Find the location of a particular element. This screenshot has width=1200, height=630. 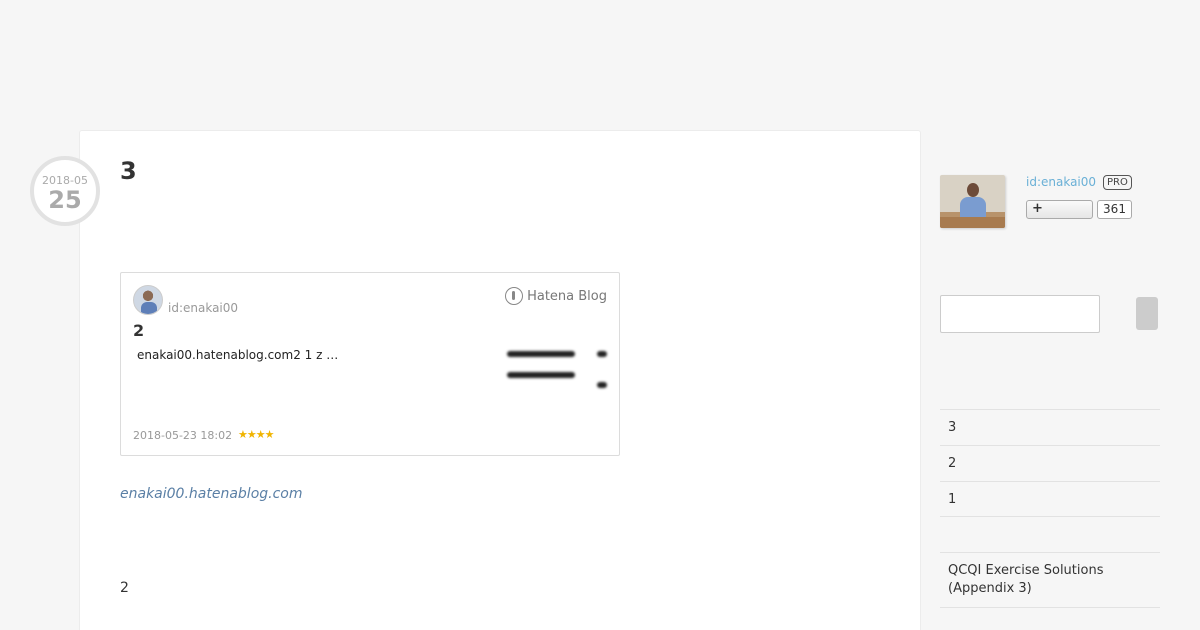

hatena-stars: ★★★★ is located at coordinates (256, 434).